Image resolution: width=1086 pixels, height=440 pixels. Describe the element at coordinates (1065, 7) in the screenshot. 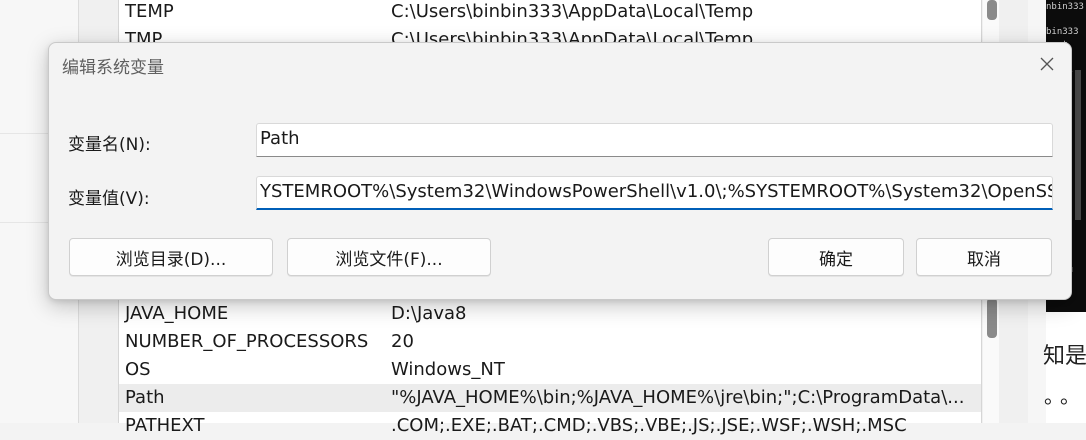

I see `terminal-line: nbin333` at that location.